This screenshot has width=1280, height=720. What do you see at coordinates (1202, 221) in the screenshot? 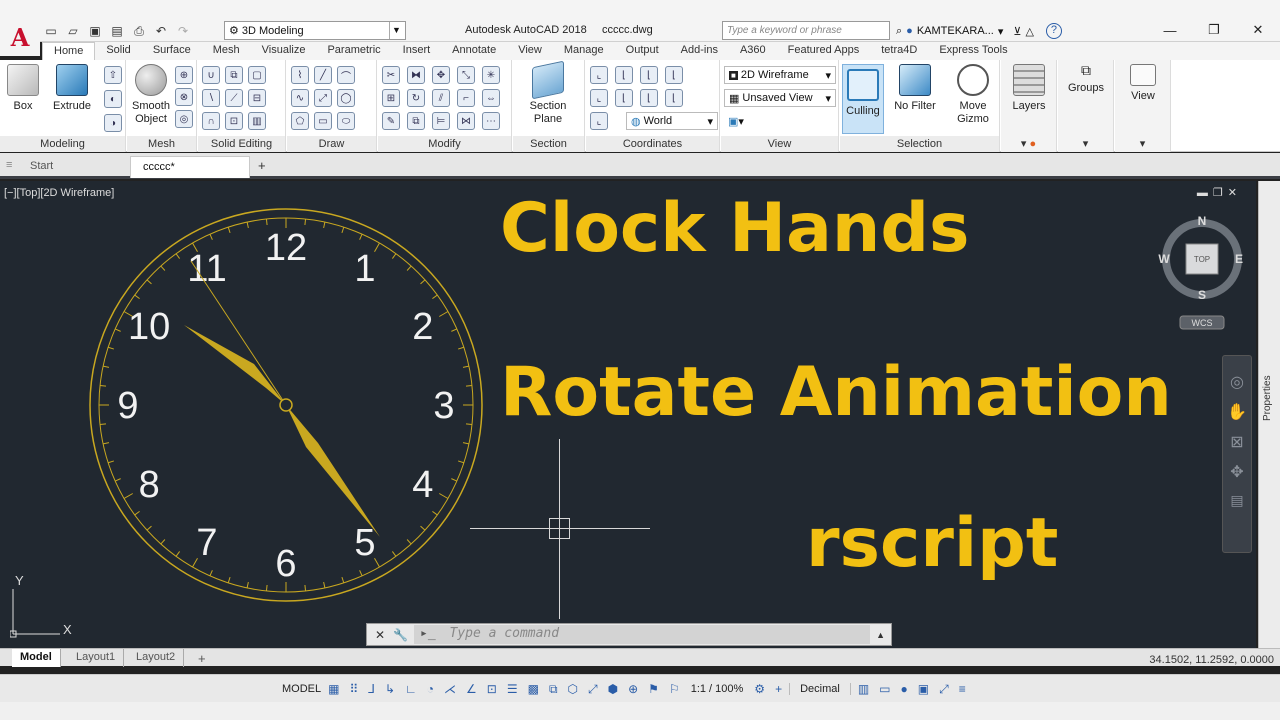
I see `compass-n: N` at bounding box center [1202, 221].